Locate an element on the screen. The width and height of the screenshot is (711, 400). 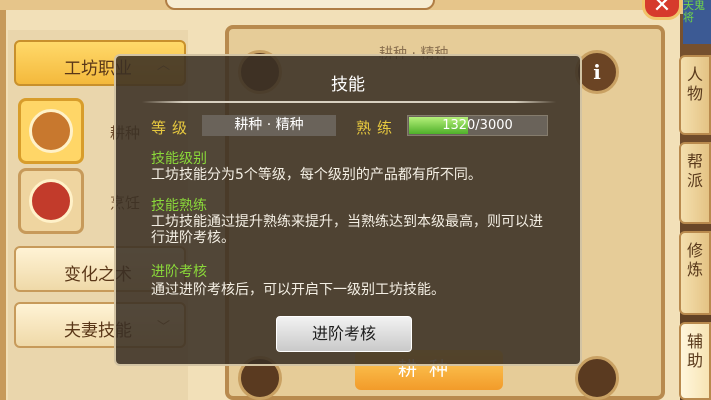
lightning-icon is located at coordinates (597, 378).